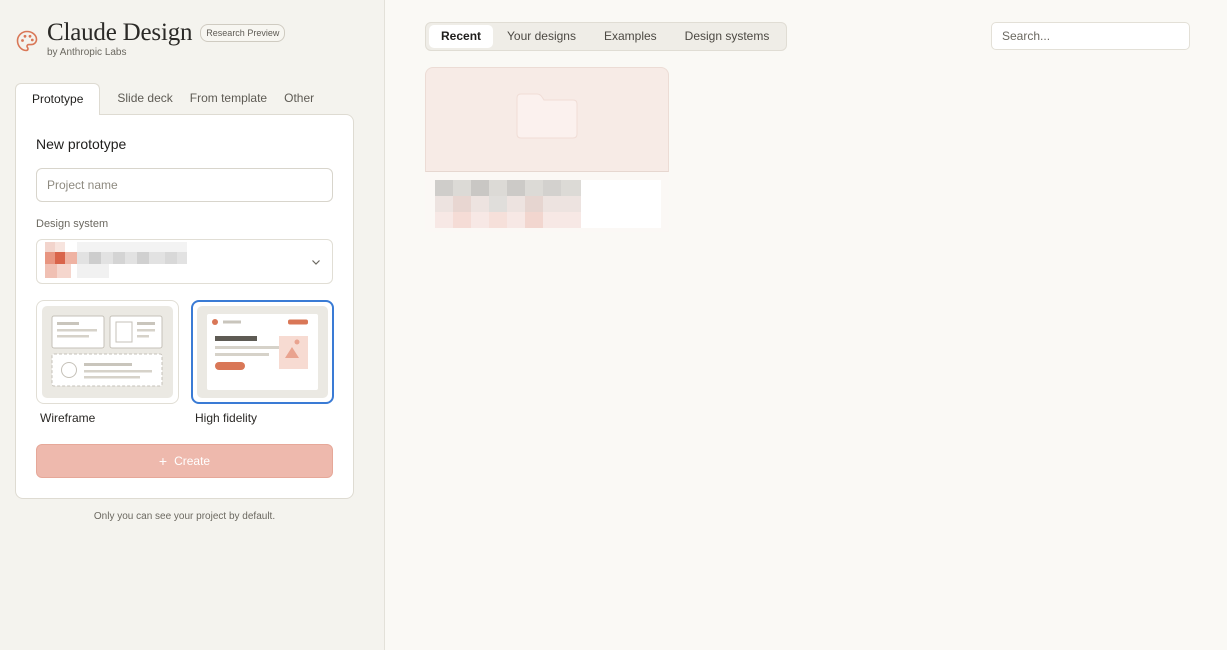 This screenshot has height=650, width=1227. I want to click on tab-examples: Examples, so click(630, 36).